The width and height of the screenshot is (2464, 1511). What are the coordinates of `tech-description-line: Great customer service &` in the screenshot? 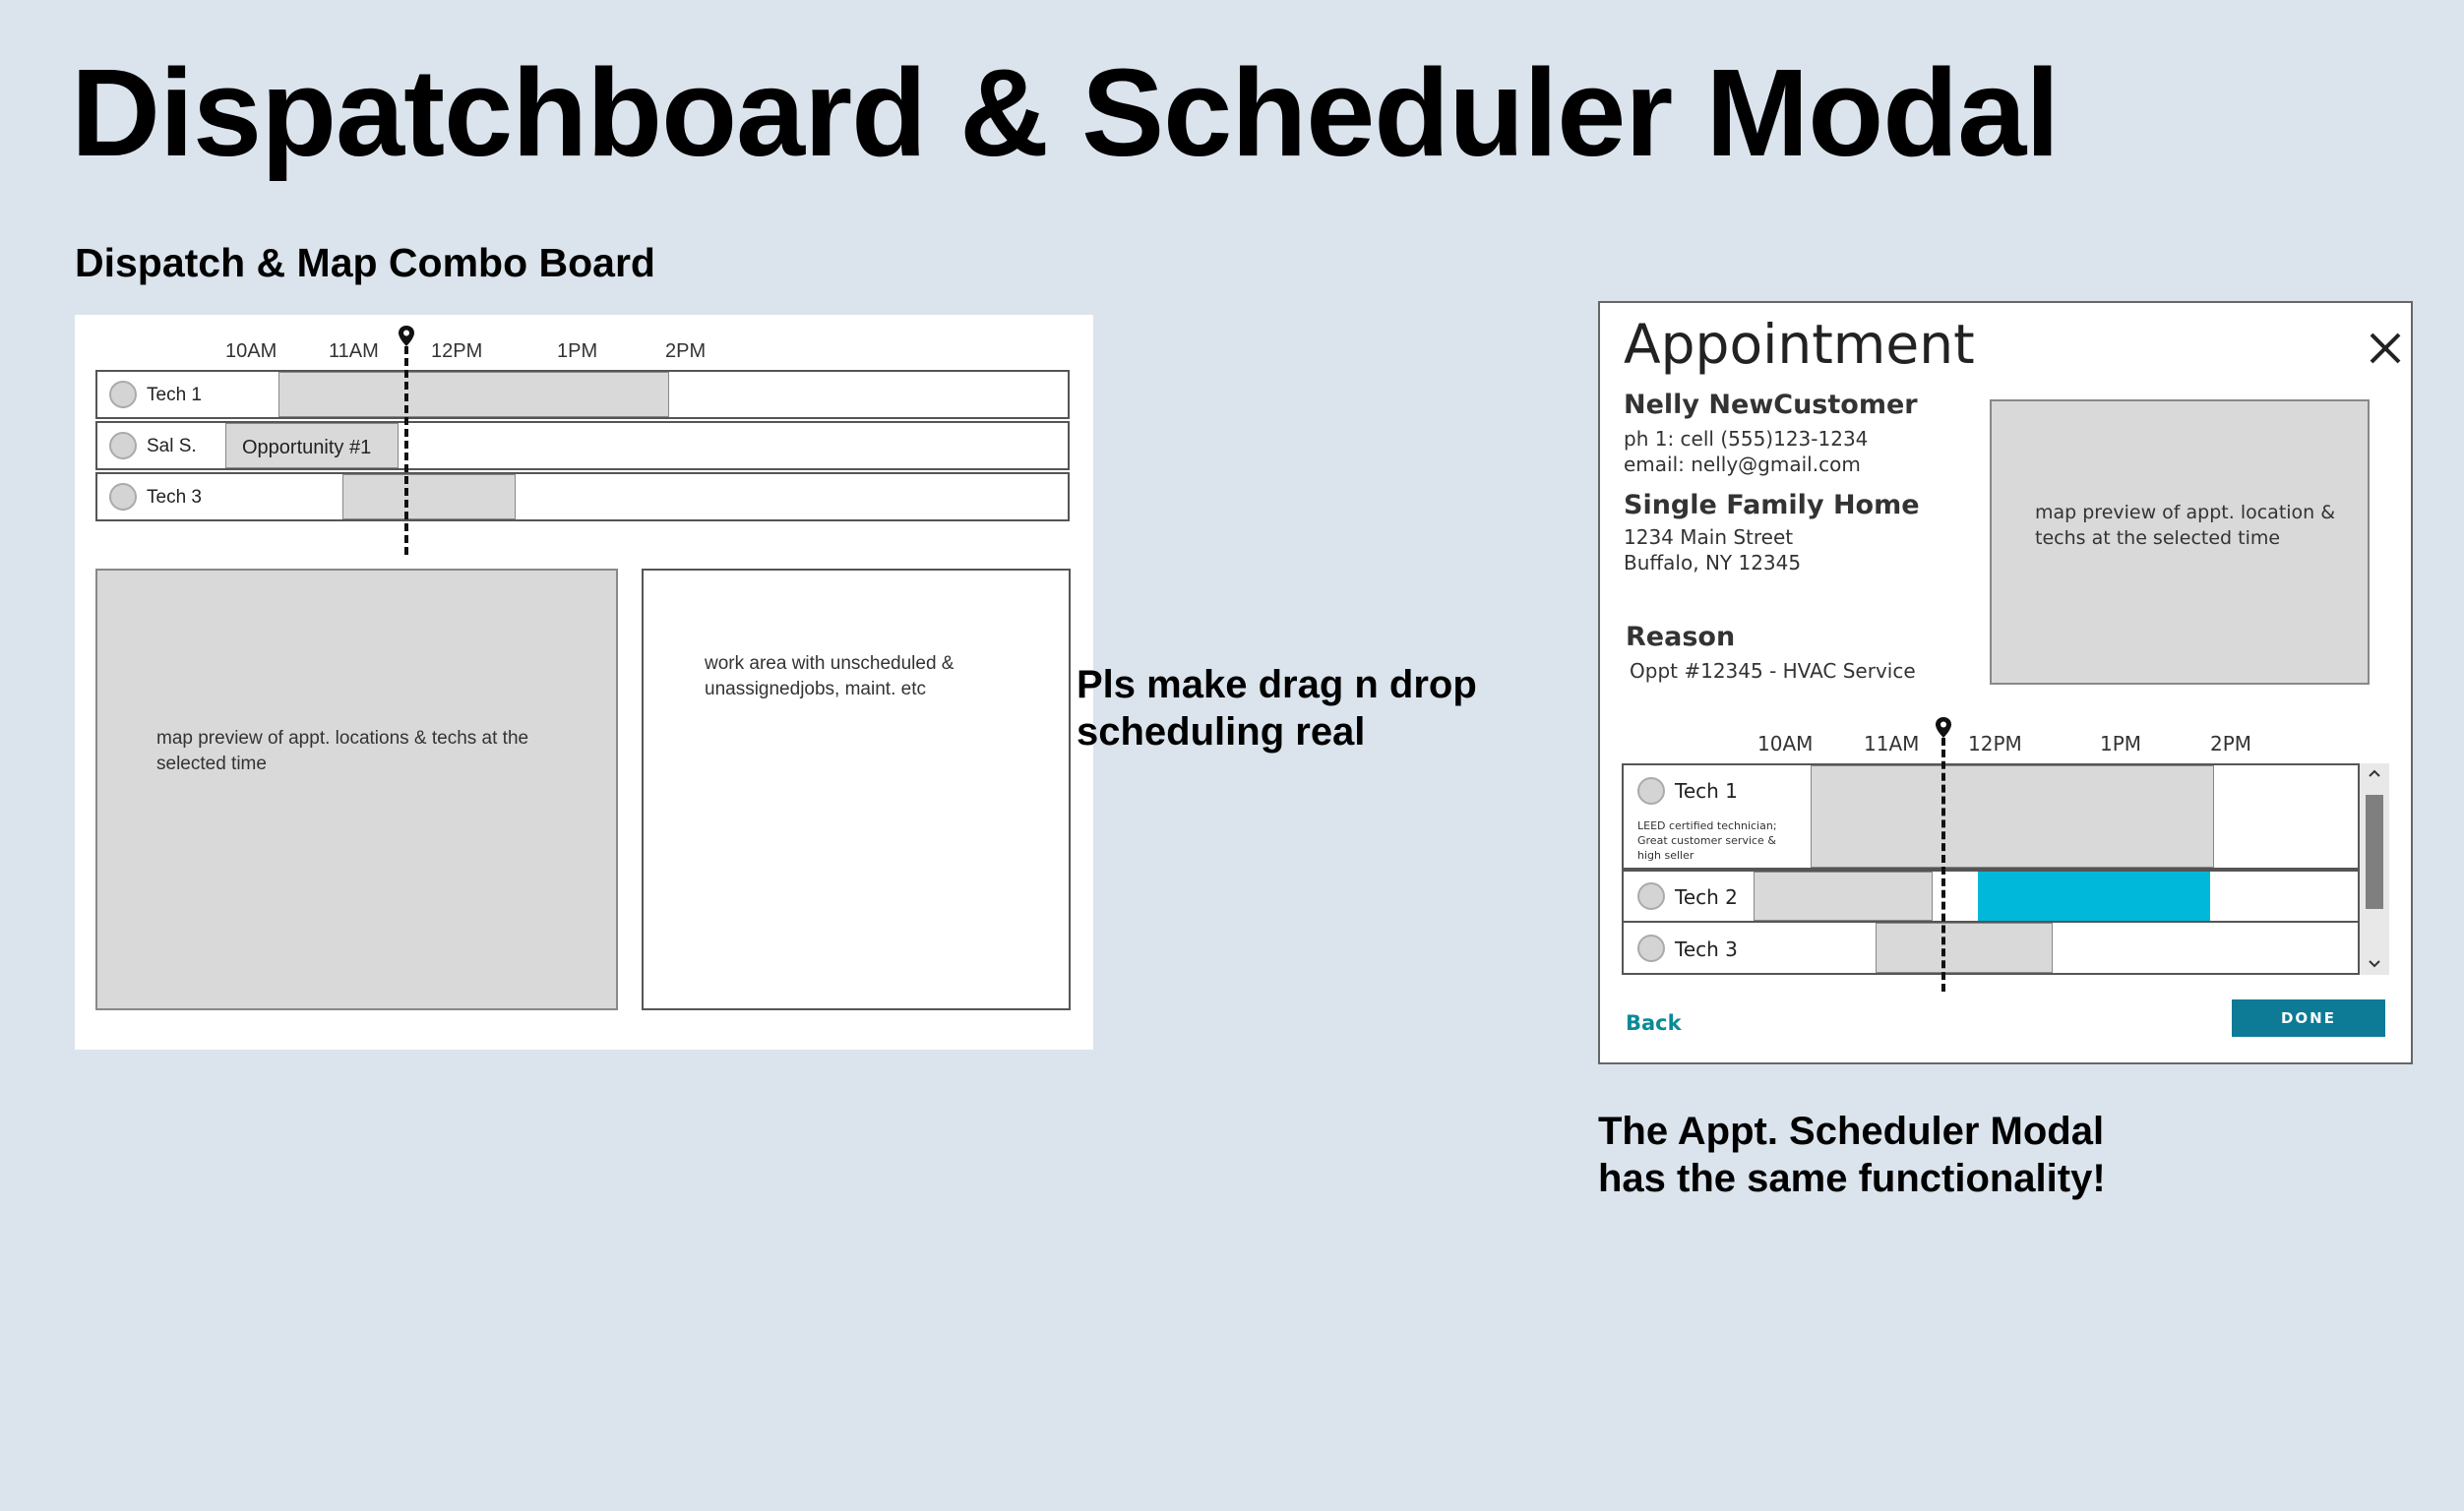 It's located at (1706, 840).